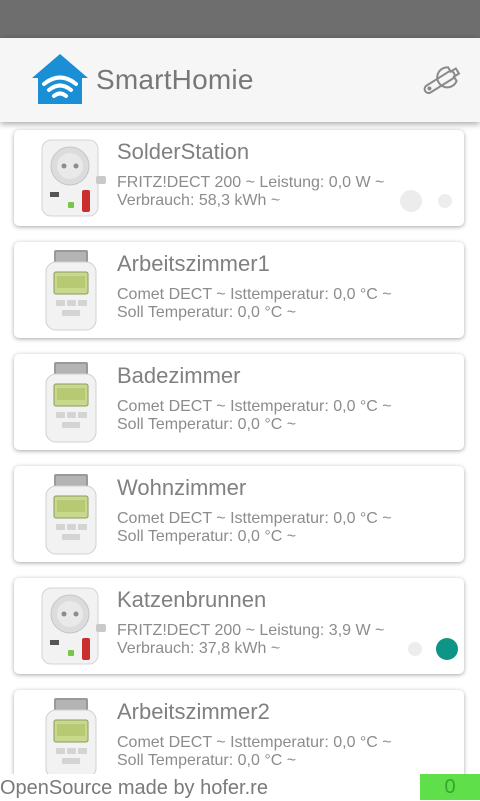 The image size is (480, 801). What do you see at coordinates (175, 79) in the screenshot?
I see `app-title: SmartHomie` at bounding box center [175, 79].